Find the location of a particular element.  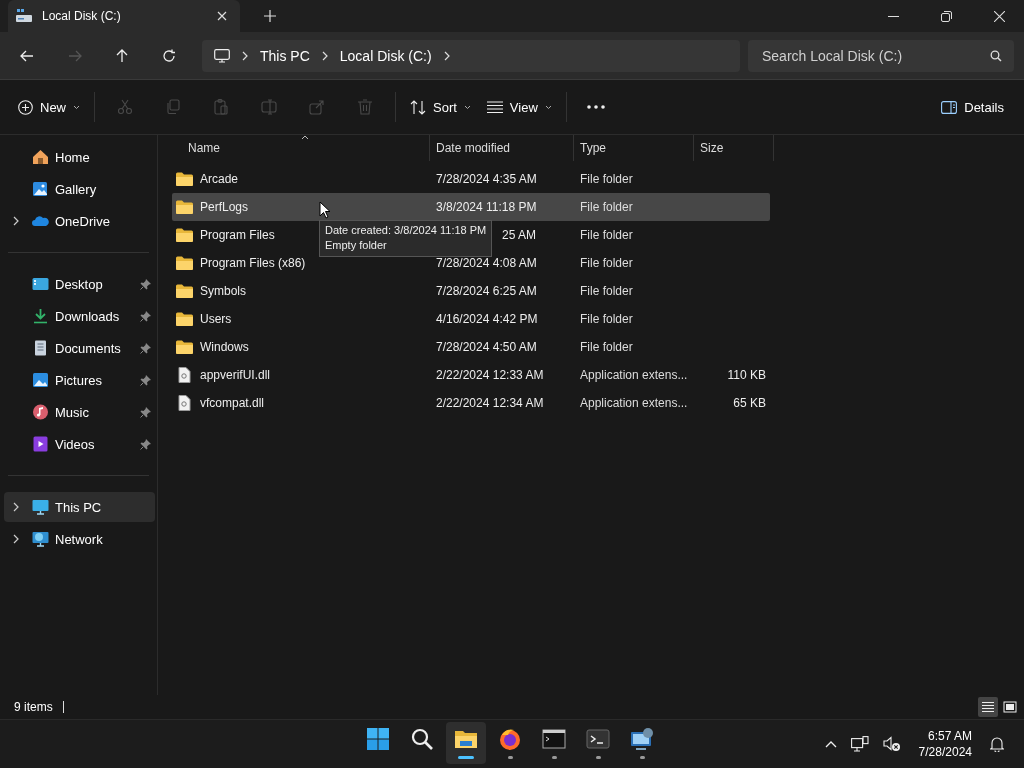

file-name: Symbols is located at coordinates (223, 291).